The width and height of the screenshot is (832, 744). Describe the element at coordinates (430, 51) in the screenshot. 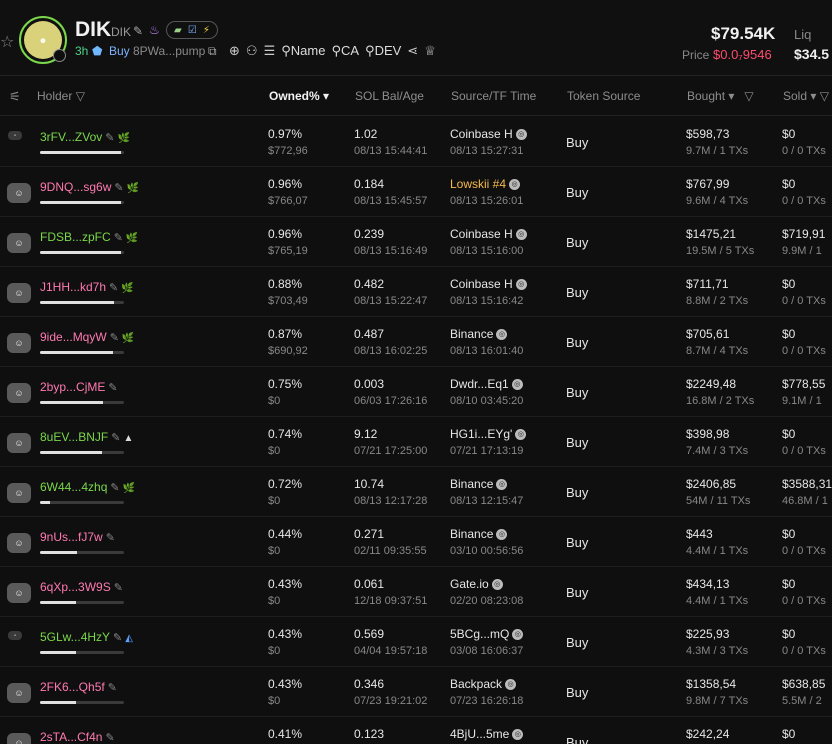

I see `crown-icon: ♕` at that location.